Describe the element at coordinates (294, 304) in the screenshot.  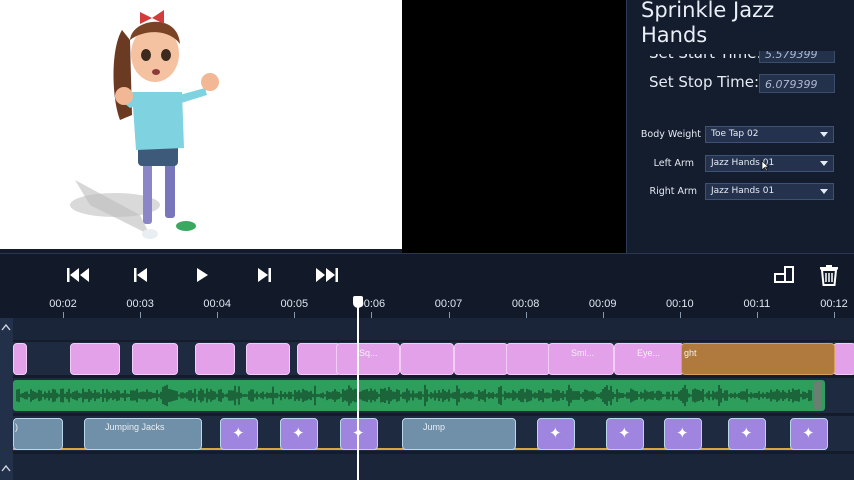
I see `ruler-tick-label: 00:05` at that location.